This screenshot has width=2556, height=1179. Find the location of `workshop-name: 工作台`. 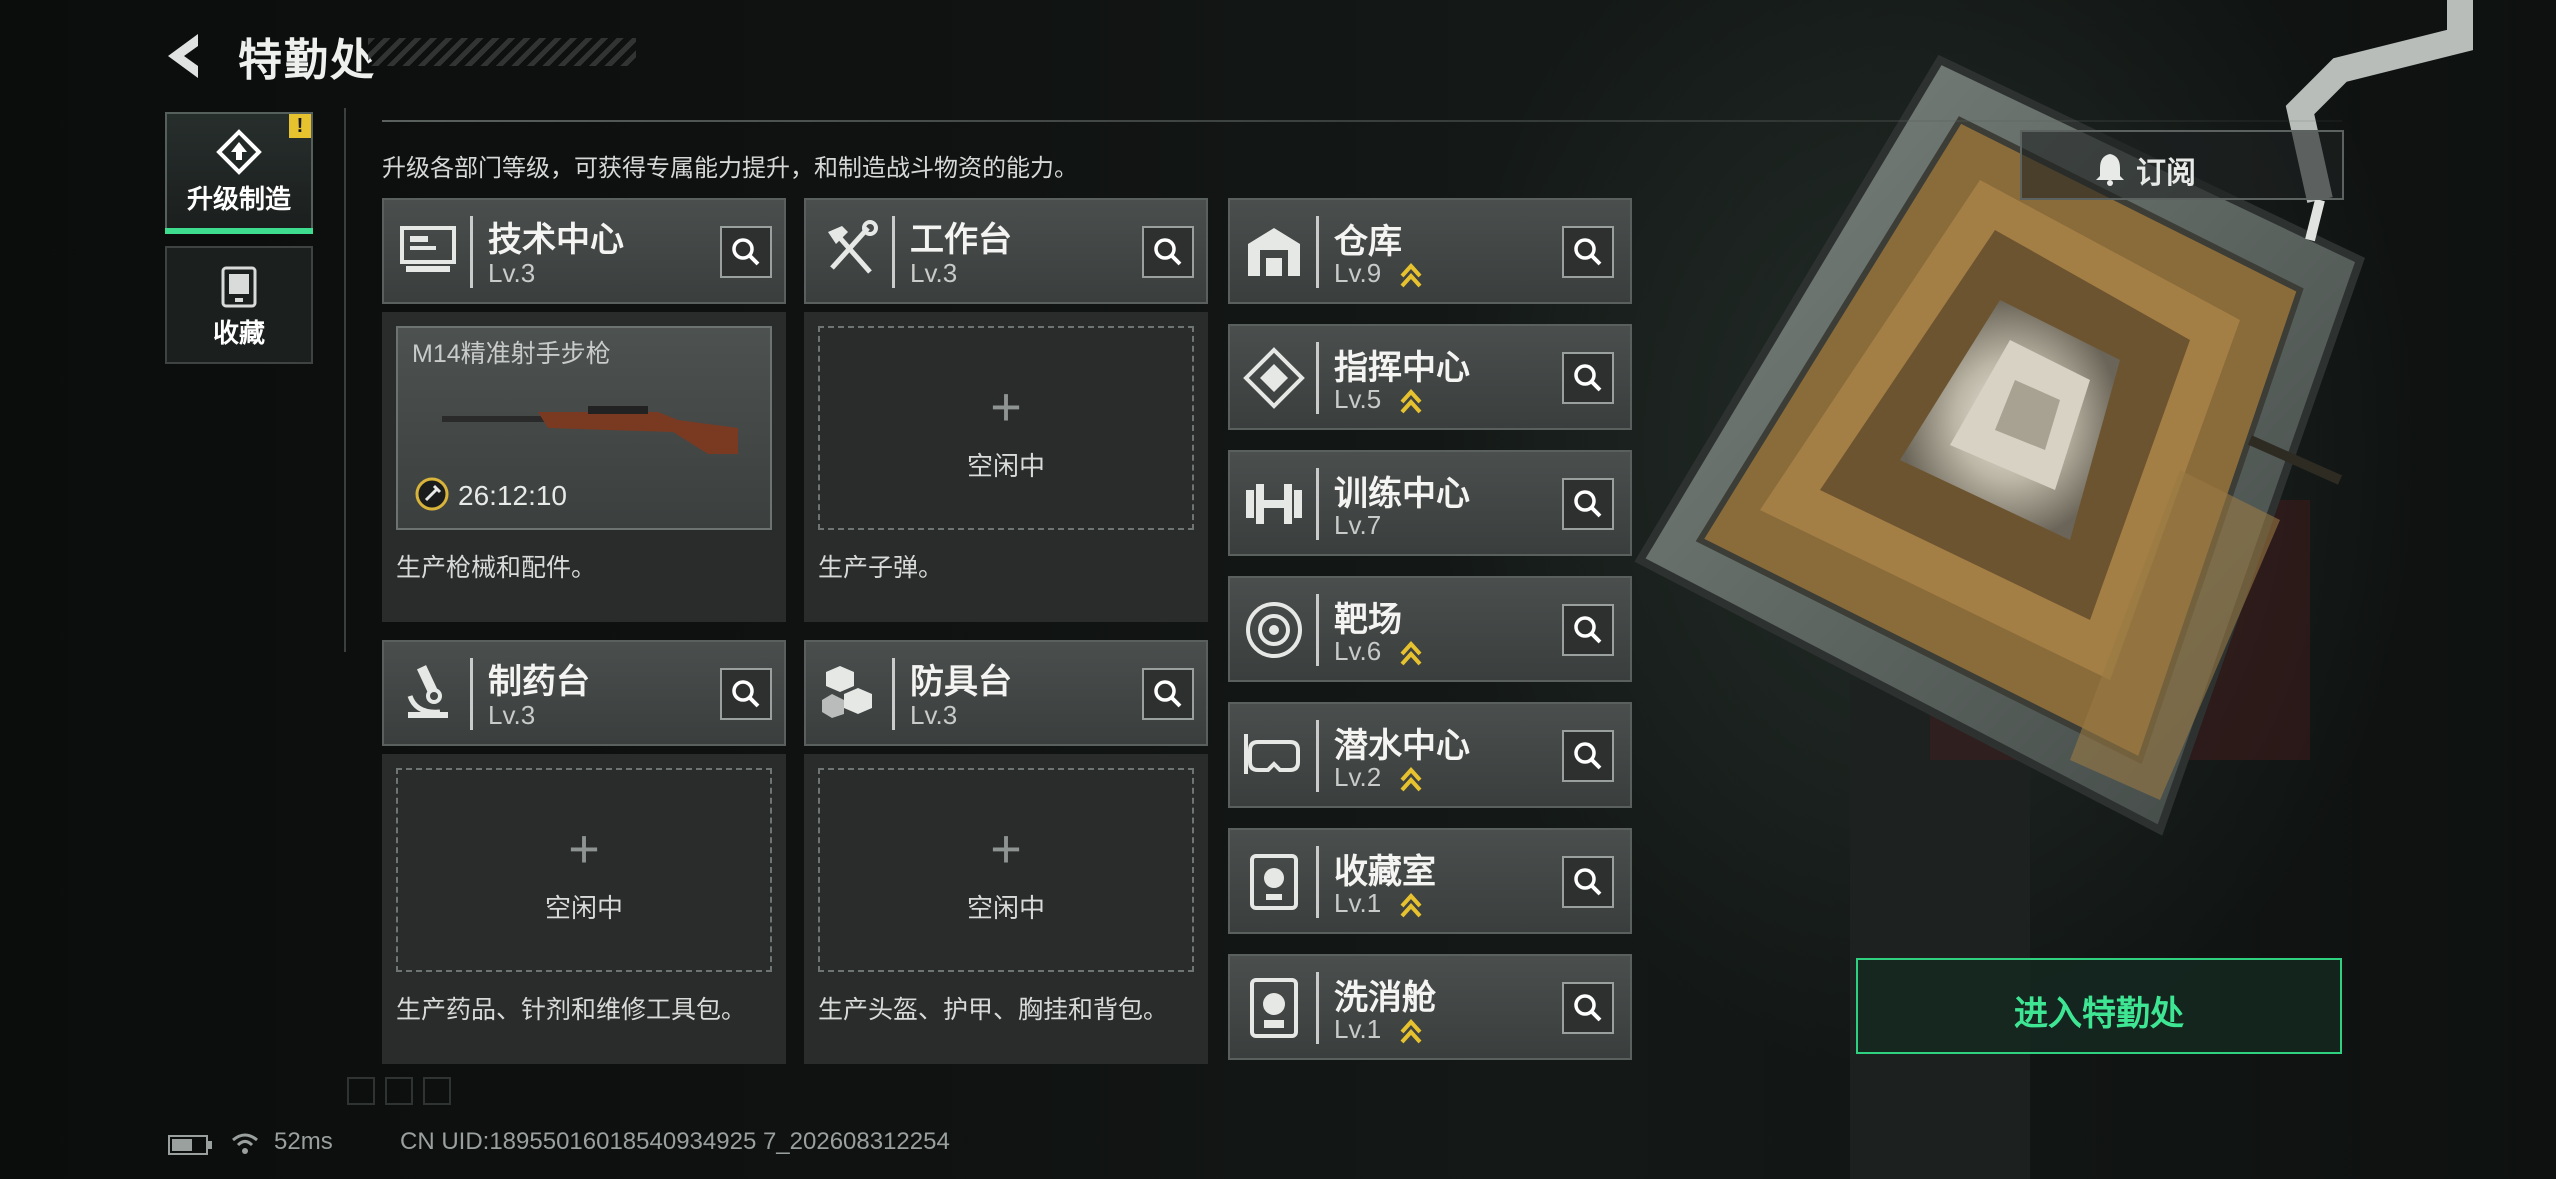

workshop-name: 工作台 is located at coordinates (961, 240).